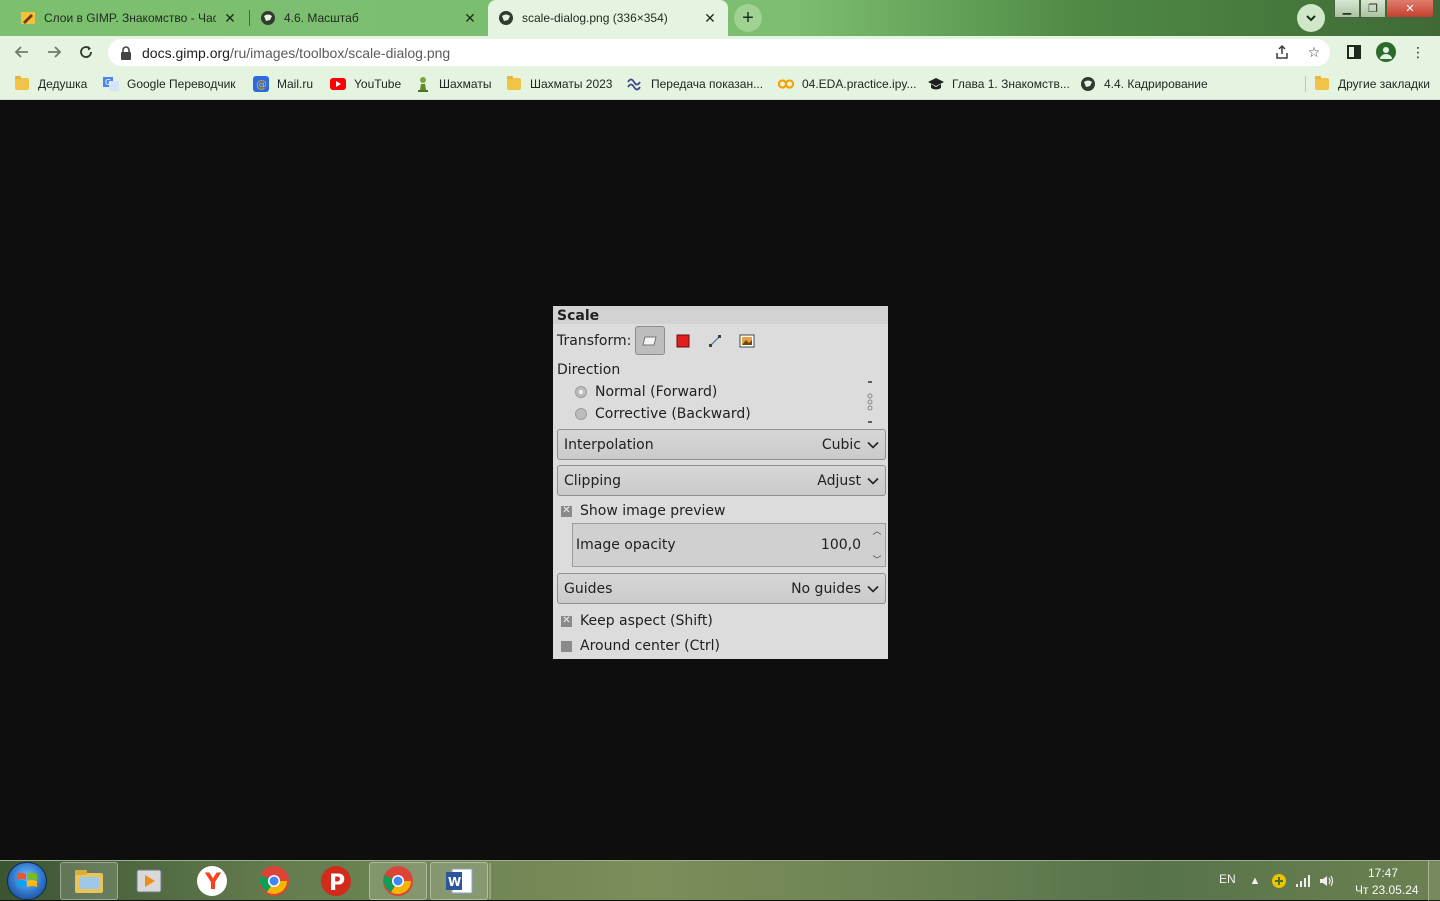 This screenshot has height=901, width=1440. I want to click on dialog-title-bar, so click(720, 315).